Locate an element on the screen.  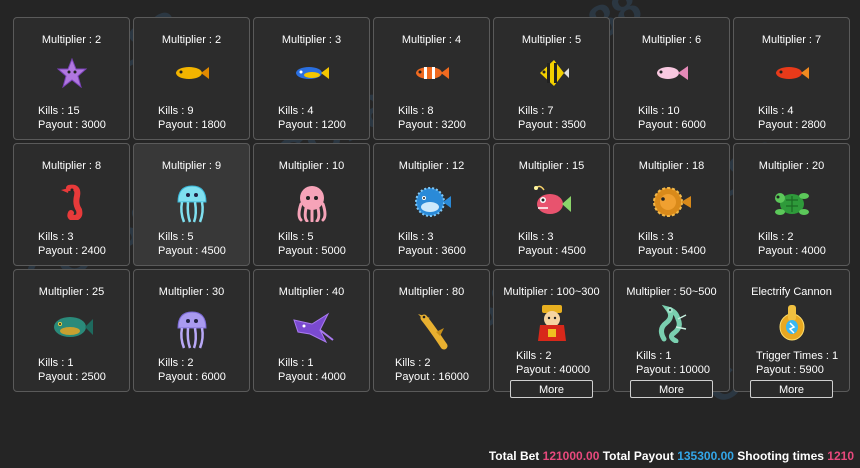
pink-fish-icon is located at coordinates (672, 75).